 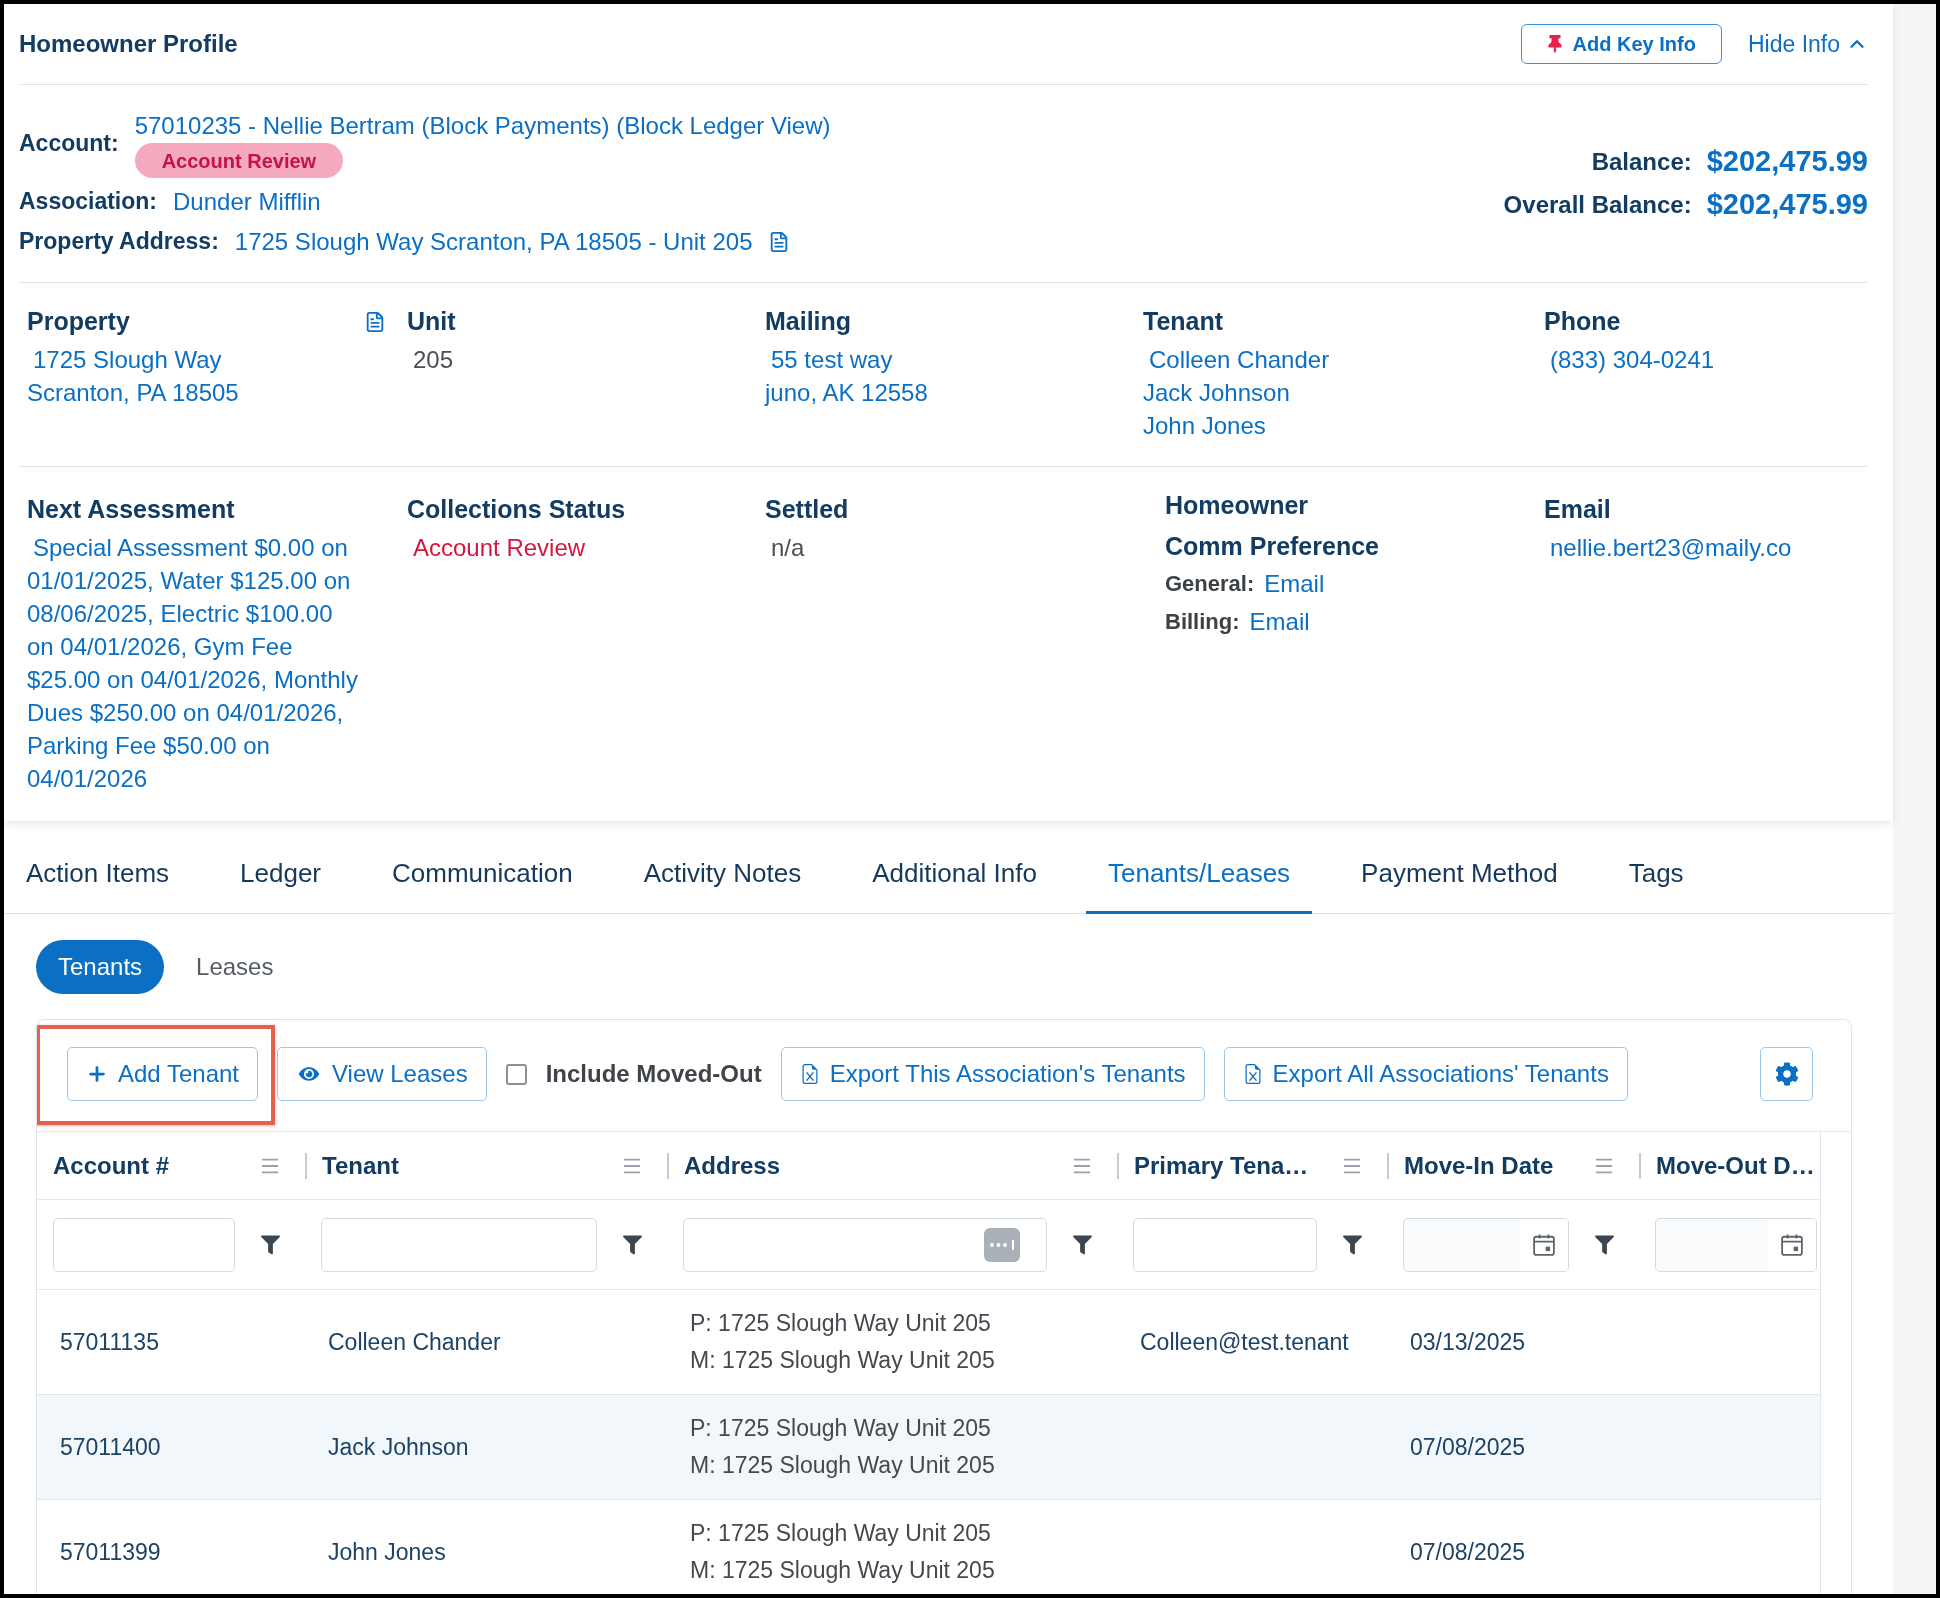 I want to click on settings-icon, so click(x=1786, y=1074).